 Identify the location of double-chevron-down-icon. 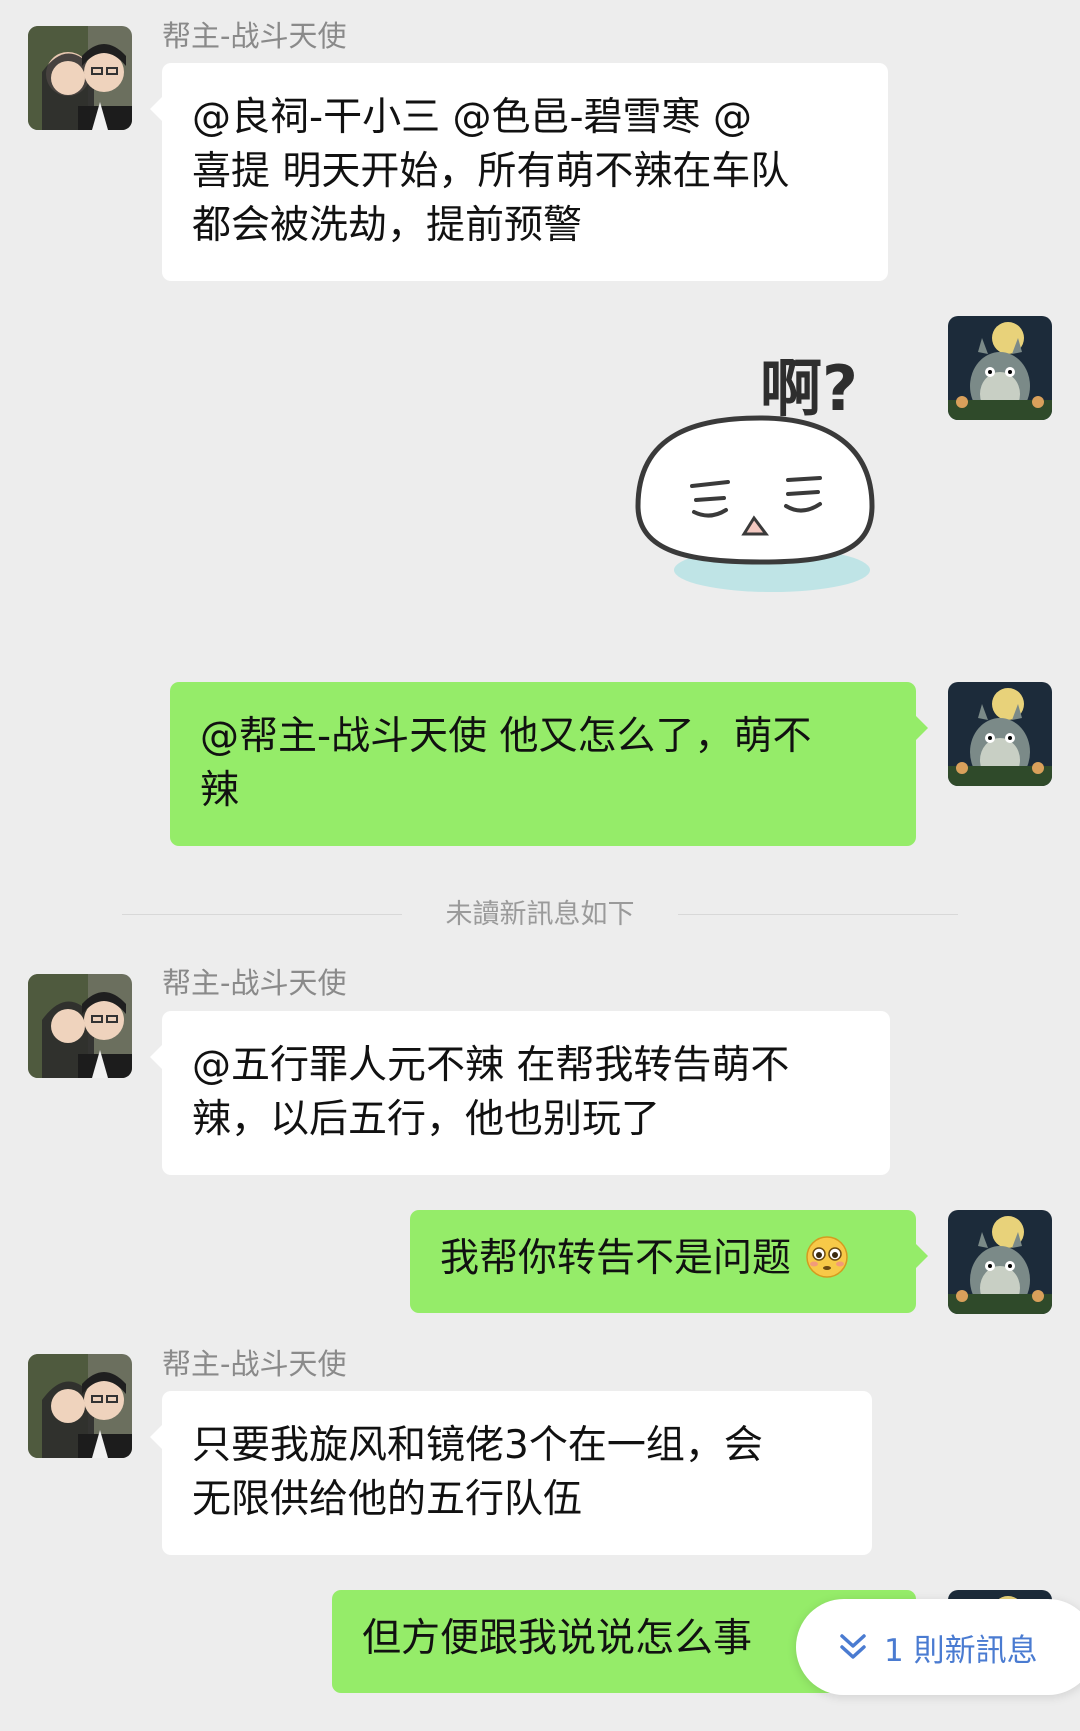
(853, 1646).